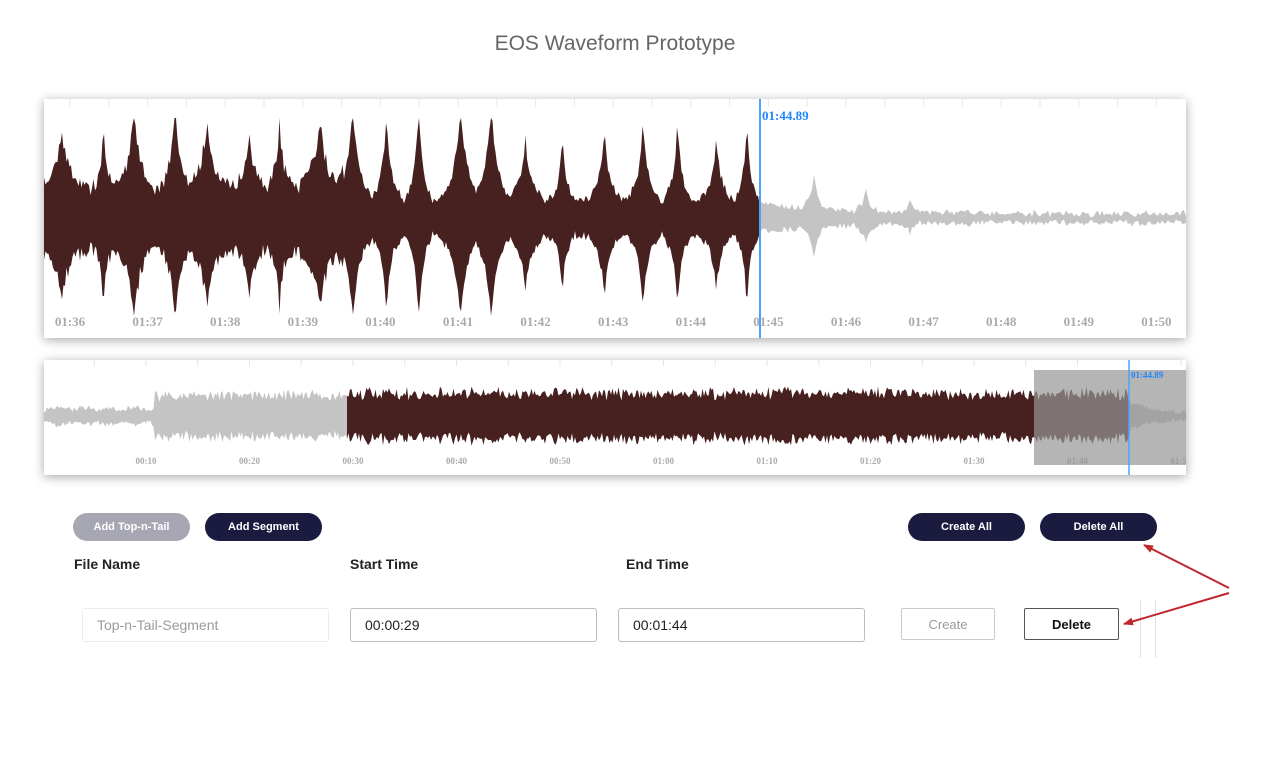 The height and width of the screenshot is (766, 1283). I want to click on overview-waveform-segment, so click(738, 416).